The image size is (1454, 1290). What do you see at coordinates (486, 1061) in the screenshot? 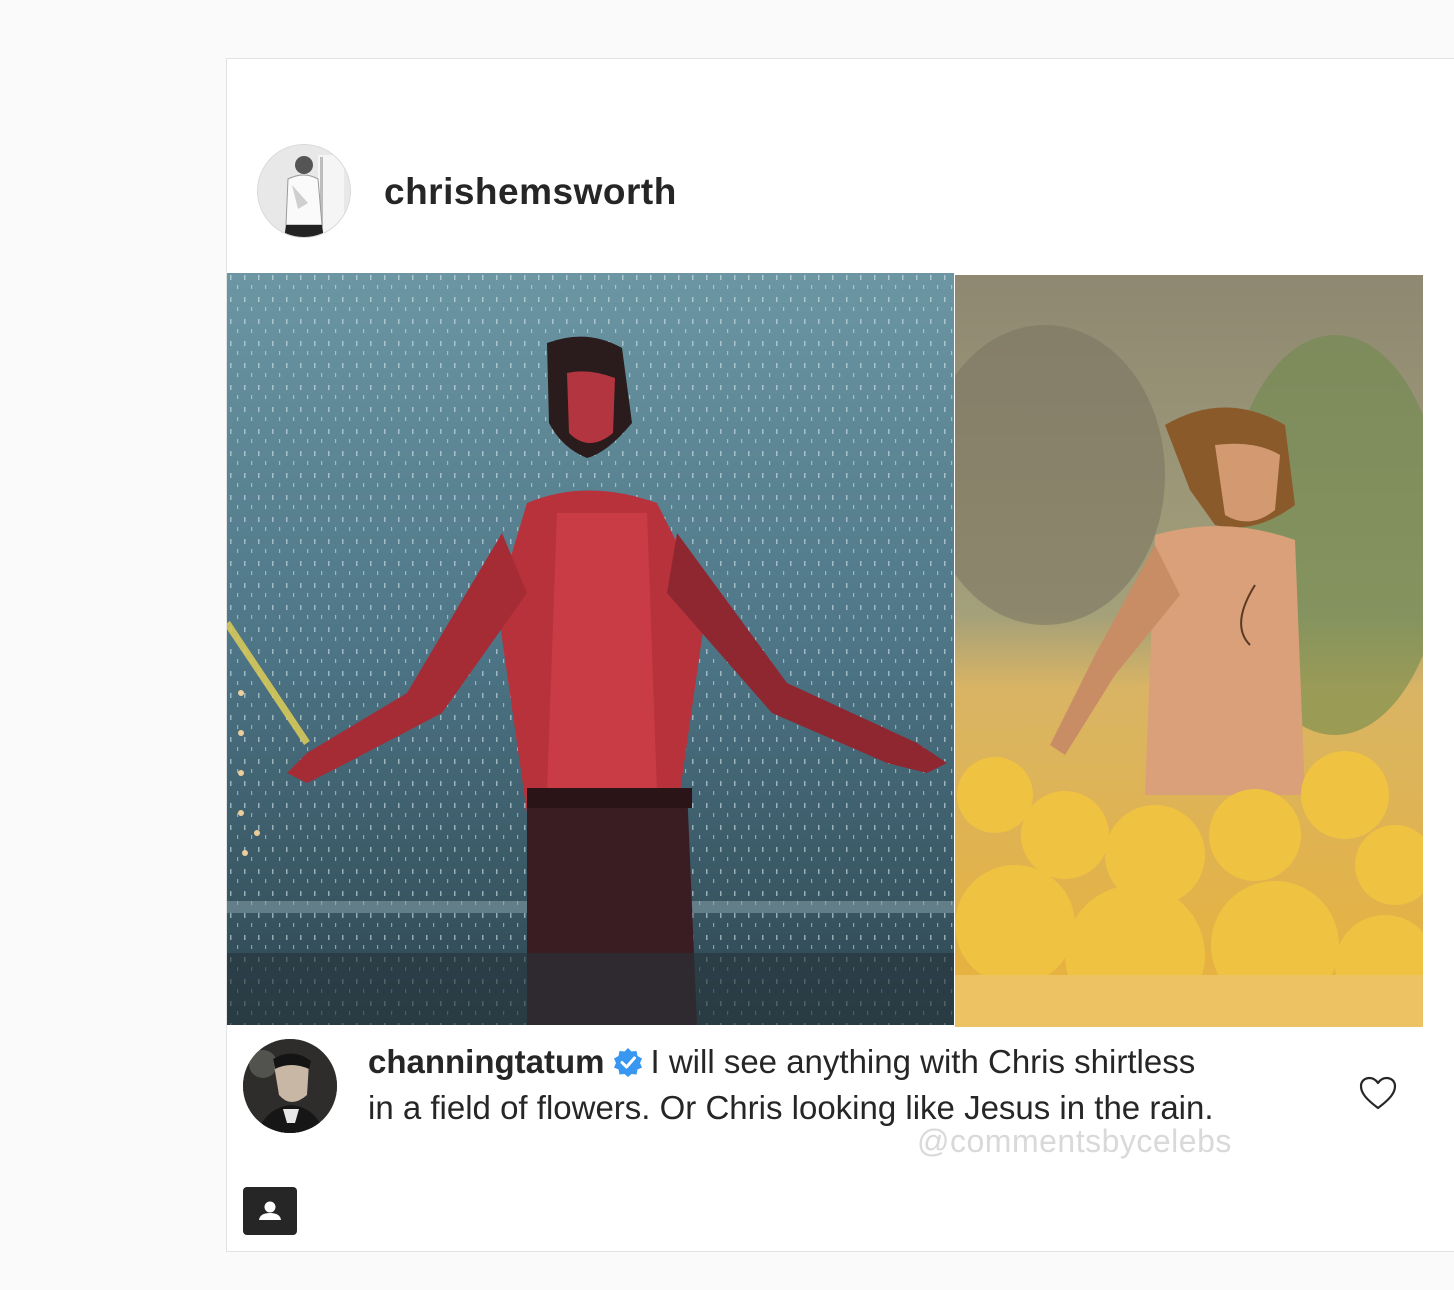
I see `commenter-username: channingtatum` at bounding box center [486, 1061].